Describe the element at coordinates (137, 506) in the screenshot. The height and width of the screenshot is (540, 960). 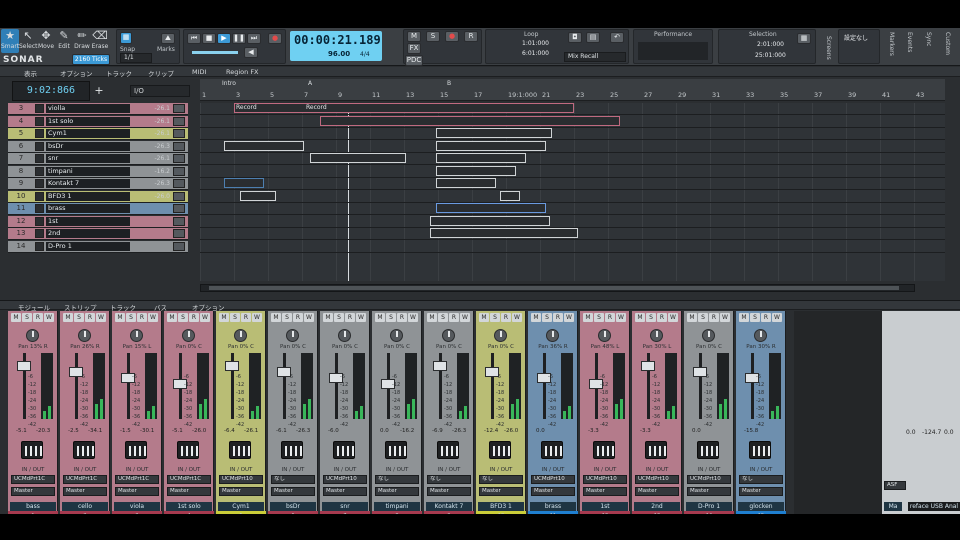
I see `strip-name: viola` at that location.